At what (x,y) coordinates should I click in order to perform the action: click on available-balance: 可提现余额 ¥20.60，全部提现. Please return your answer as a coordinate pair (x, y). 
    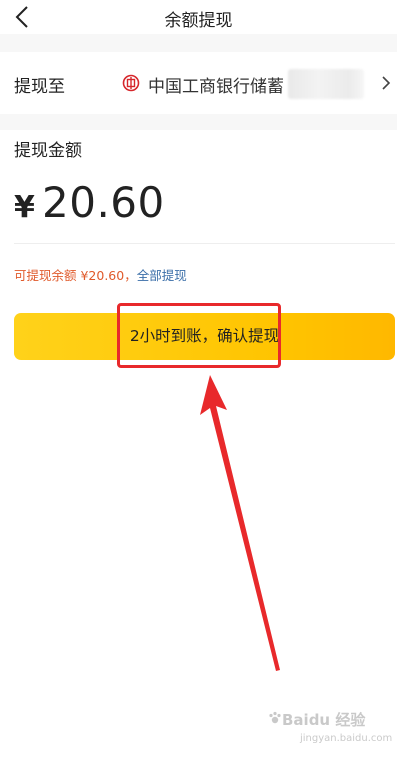
    Looking at the image, I should click on (100, 274).